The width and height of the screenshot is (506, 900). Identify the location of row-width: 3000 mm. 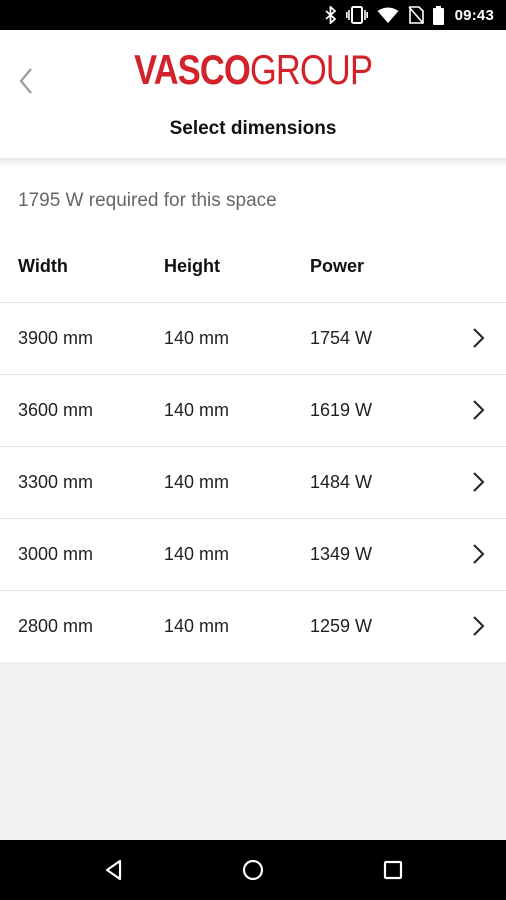
(56, 554).